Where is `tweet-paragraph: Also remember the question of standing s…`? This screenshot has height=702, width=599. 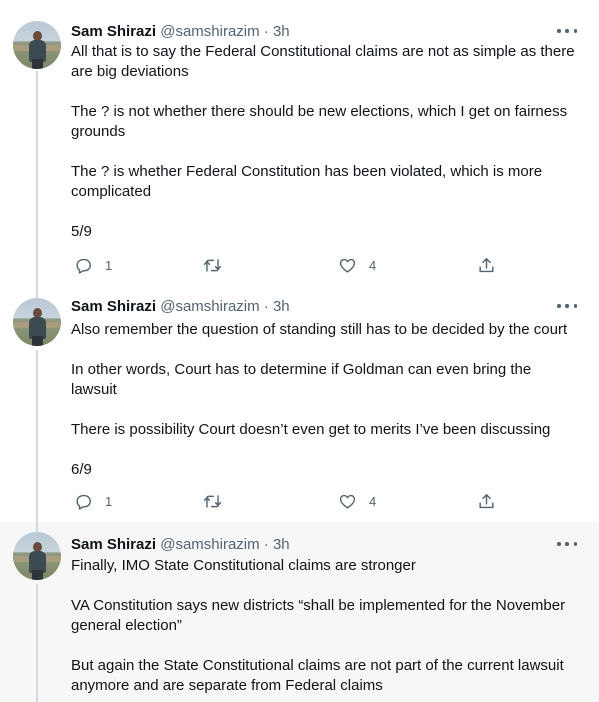
tweet-paragraph: Also remember the question of standing s… is located at coordinates (319, 329).